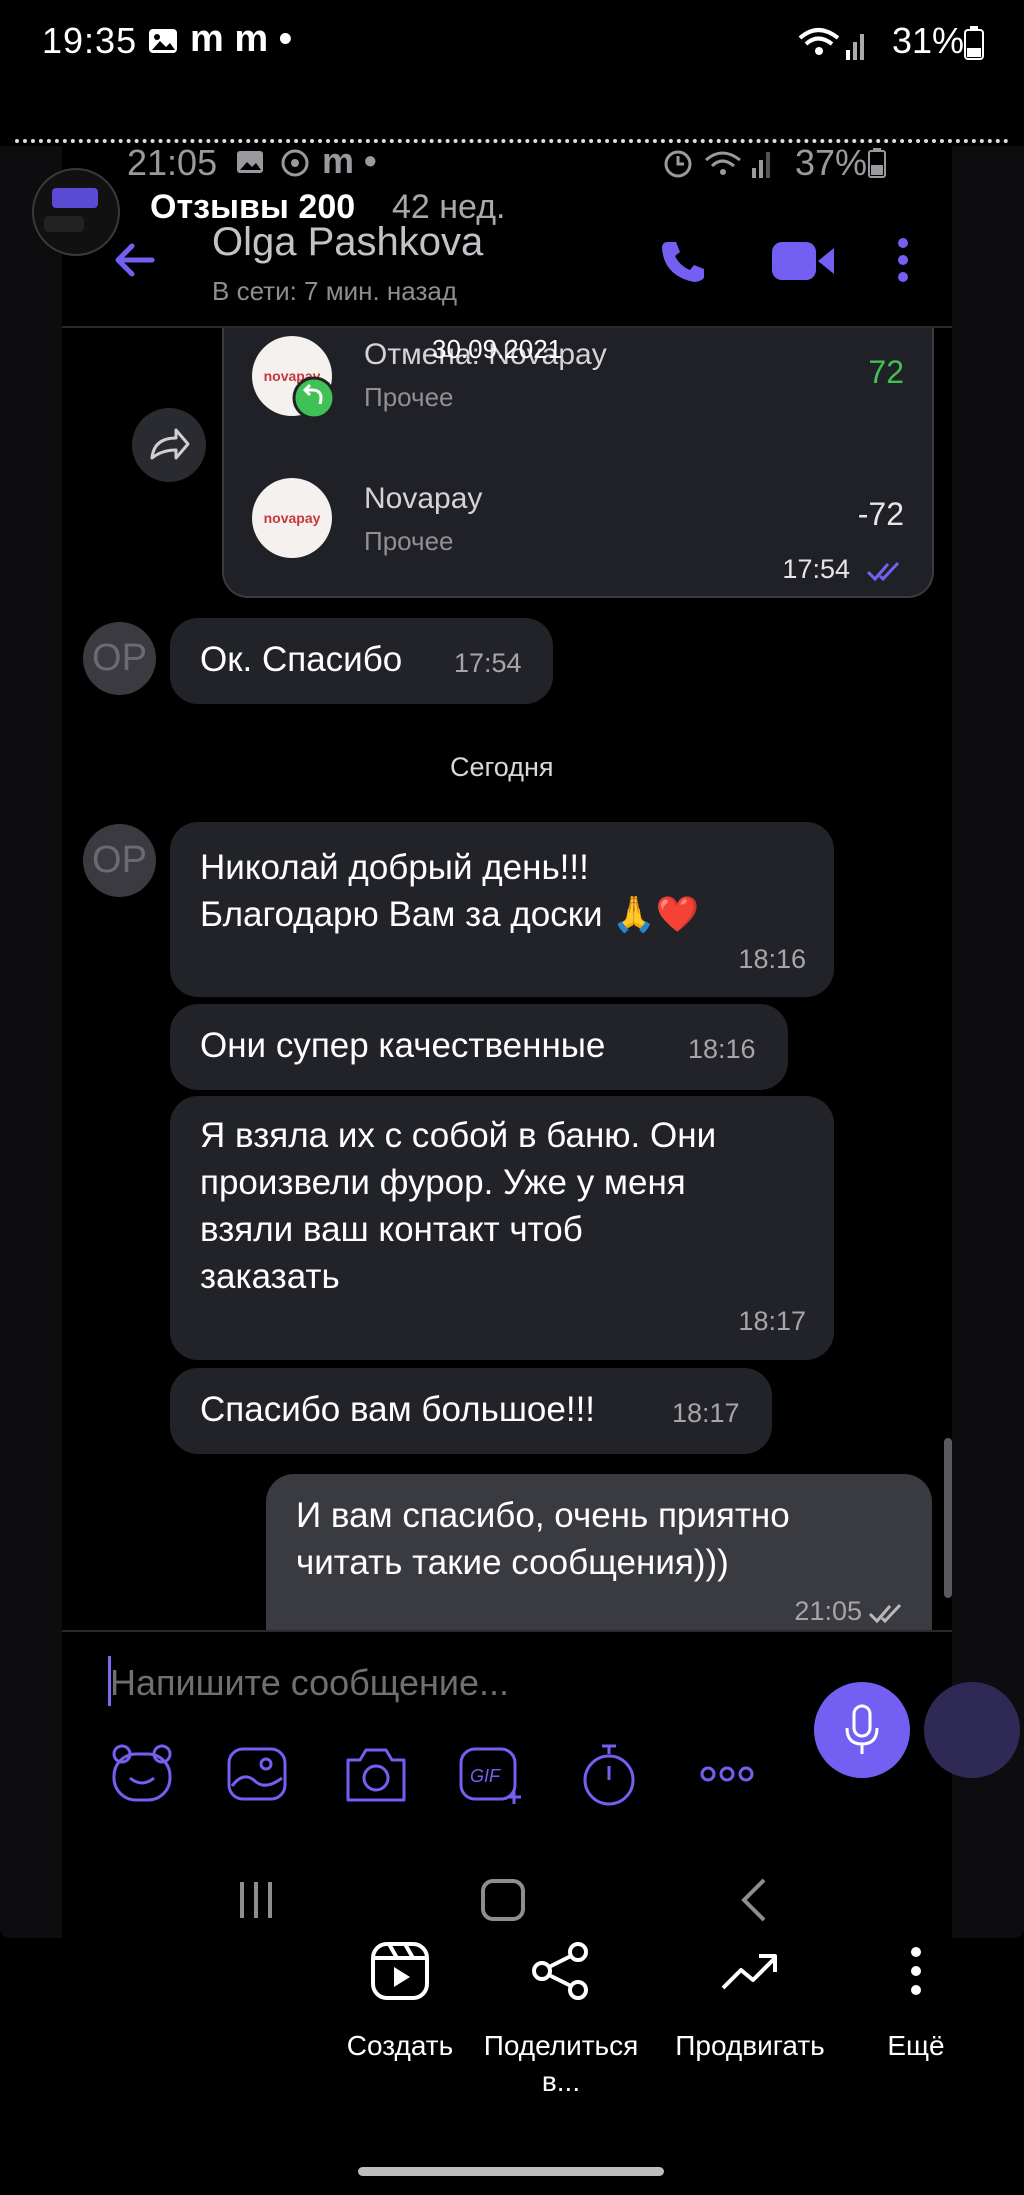  I want to click on status-time: 19:35, so click(90, 40).